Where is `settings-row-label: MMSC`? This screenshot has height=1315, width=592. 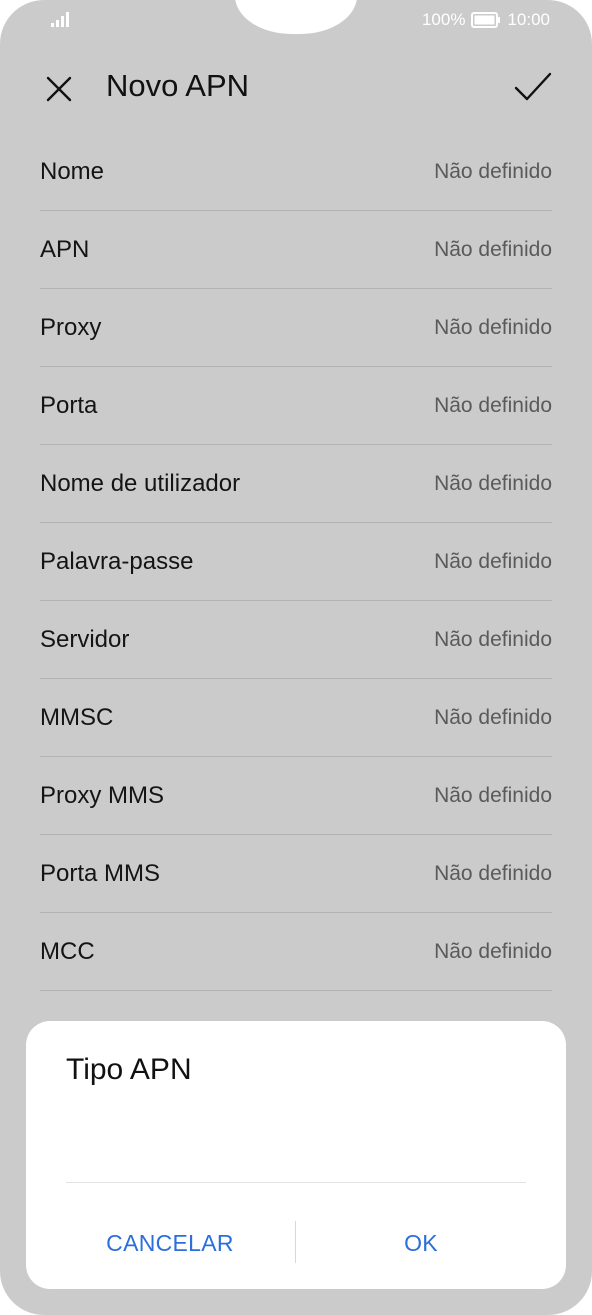 settings-row-label: MMSC is located at coordinates (77, 717).